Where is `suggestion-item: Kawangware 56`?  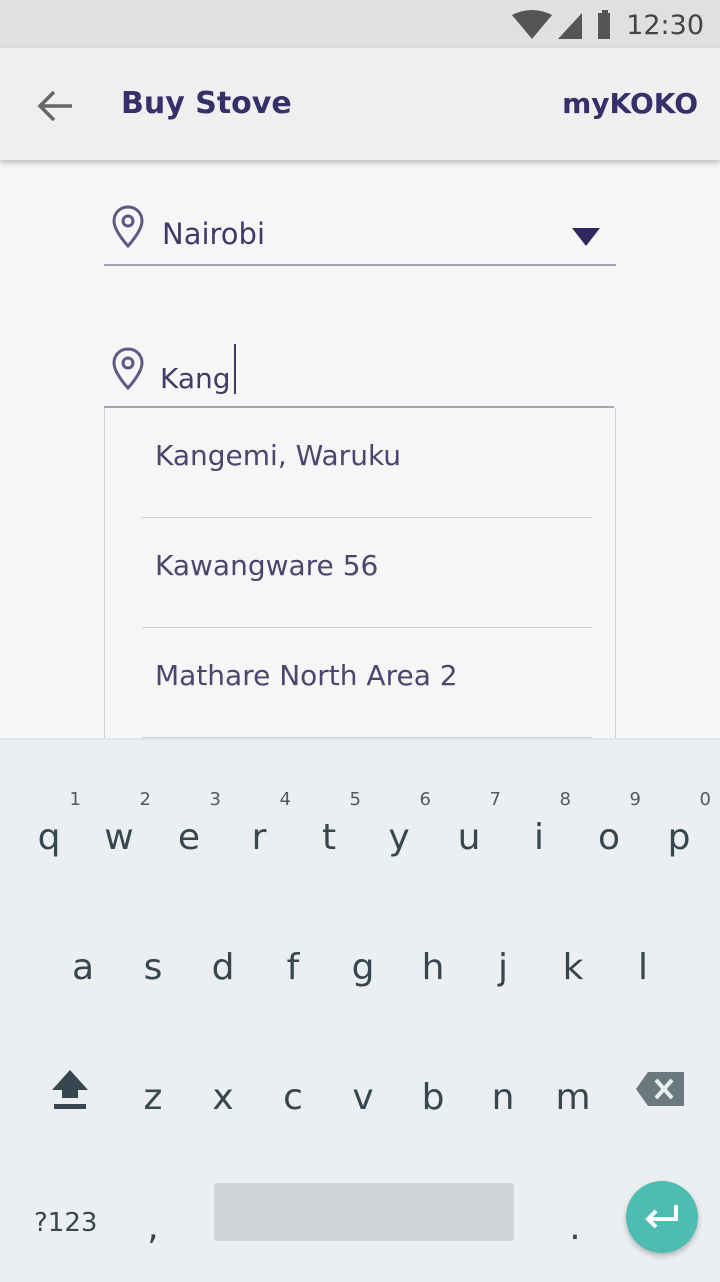
suggestion-item: Kawangware 56 is located at coordinates (360, 573).